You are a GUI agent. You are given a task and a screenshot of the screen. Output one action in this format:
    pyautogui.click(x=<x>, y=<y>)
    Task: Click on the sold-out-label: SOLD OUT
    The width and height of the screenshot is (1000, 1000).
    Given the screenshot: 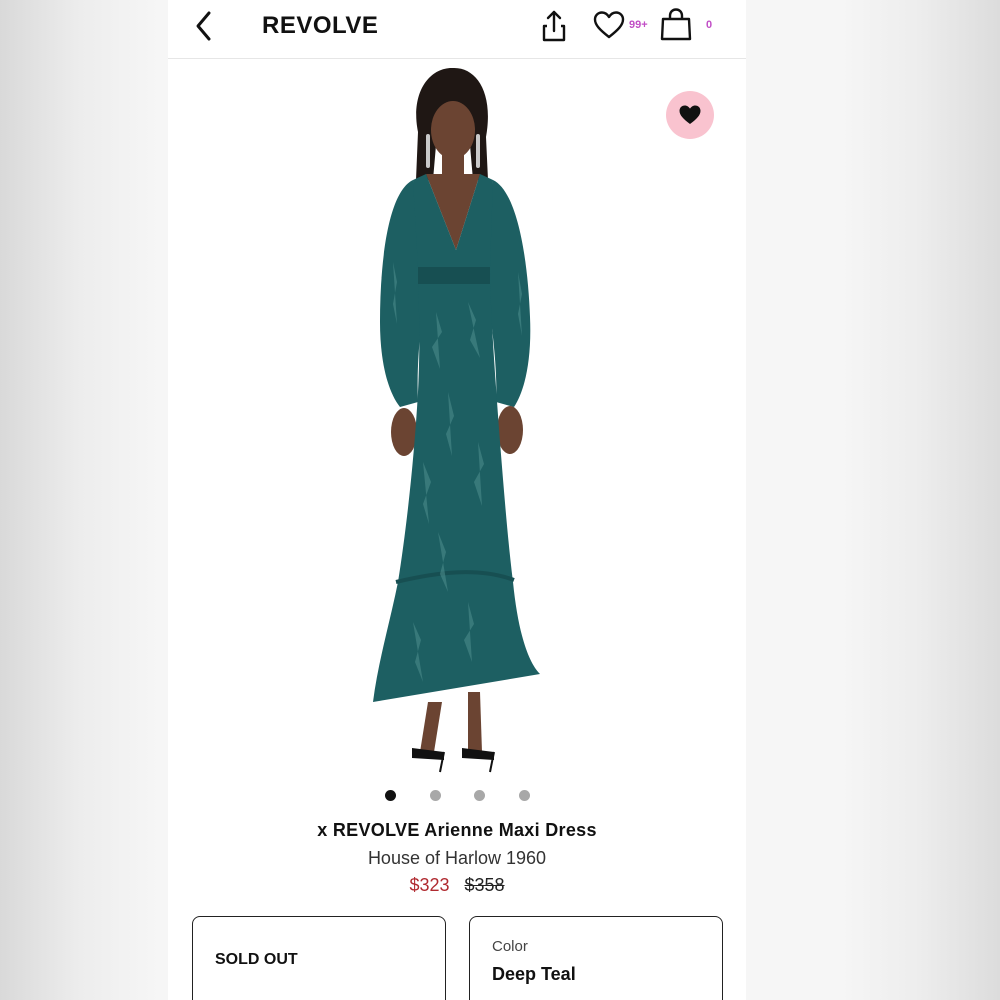 What is the action you would take?
    pyautogui.click(x=256, y=959)
    